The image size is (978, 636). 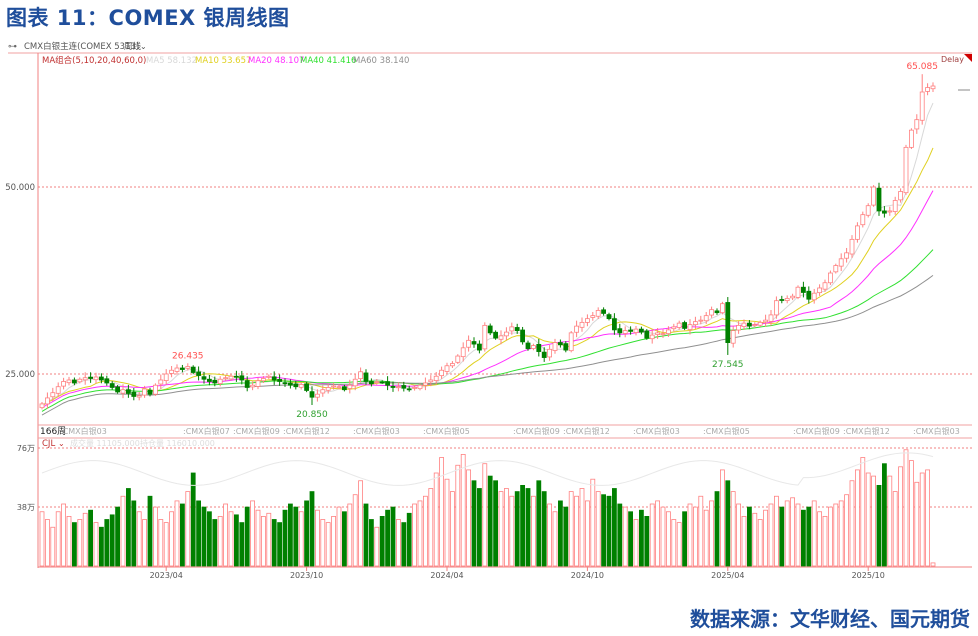 I want to click on contract-label: :CMX白银12, so click(x=306, y=431).